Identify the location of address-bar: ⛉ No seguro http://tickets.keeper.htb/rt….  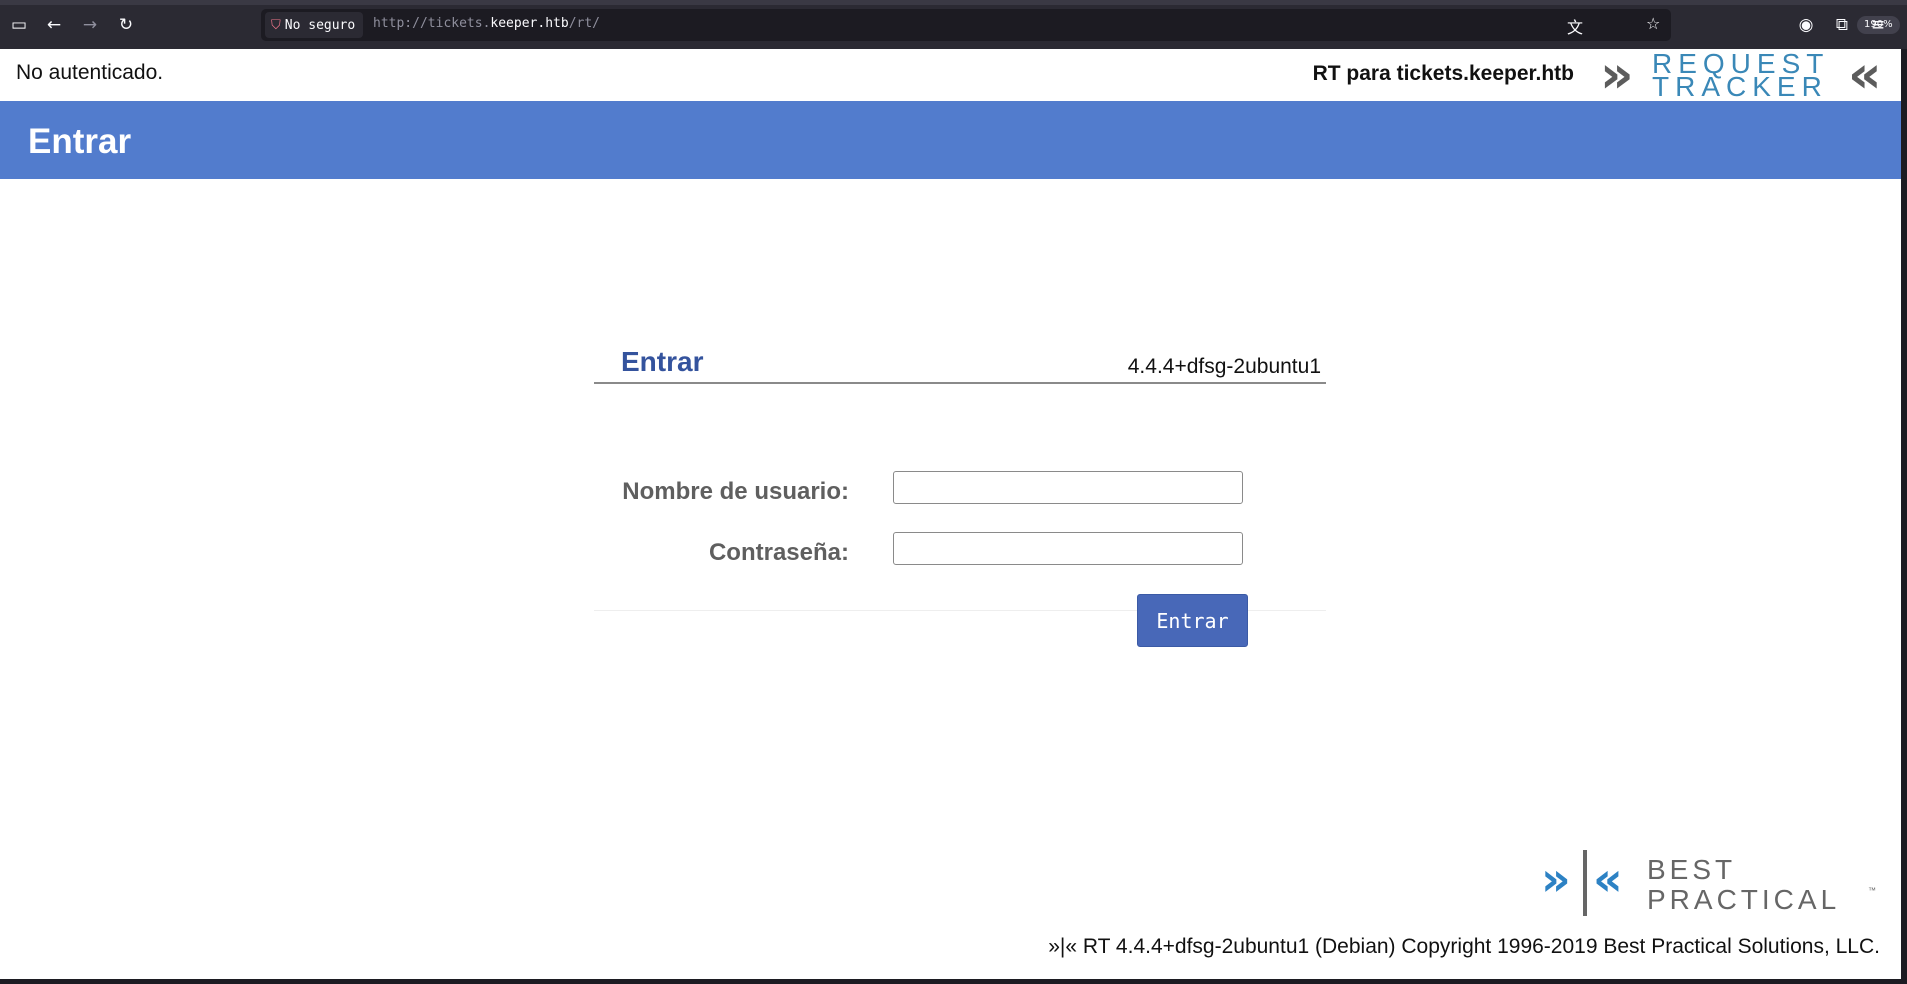
(1080, 25).